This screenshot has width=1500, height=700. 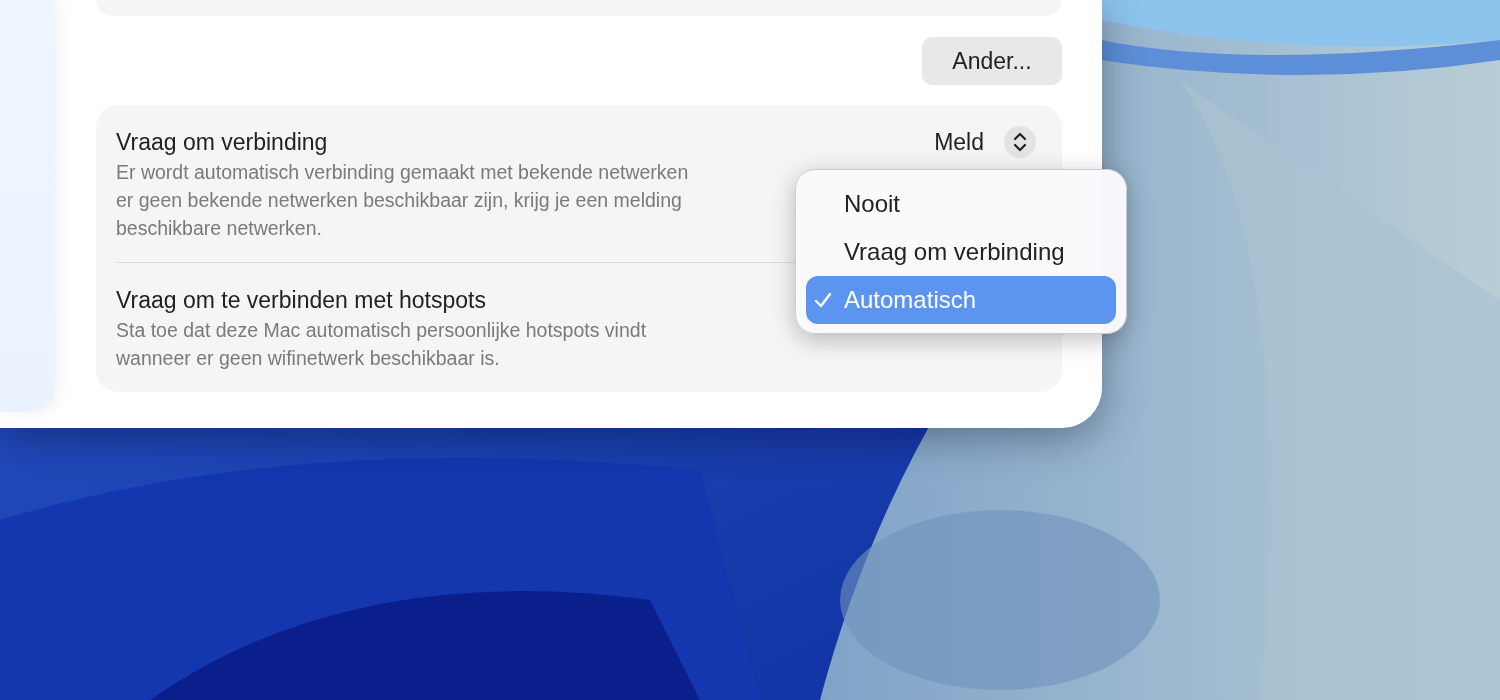 I want to click on popup-button: Meld, so click(x=985, y=142).